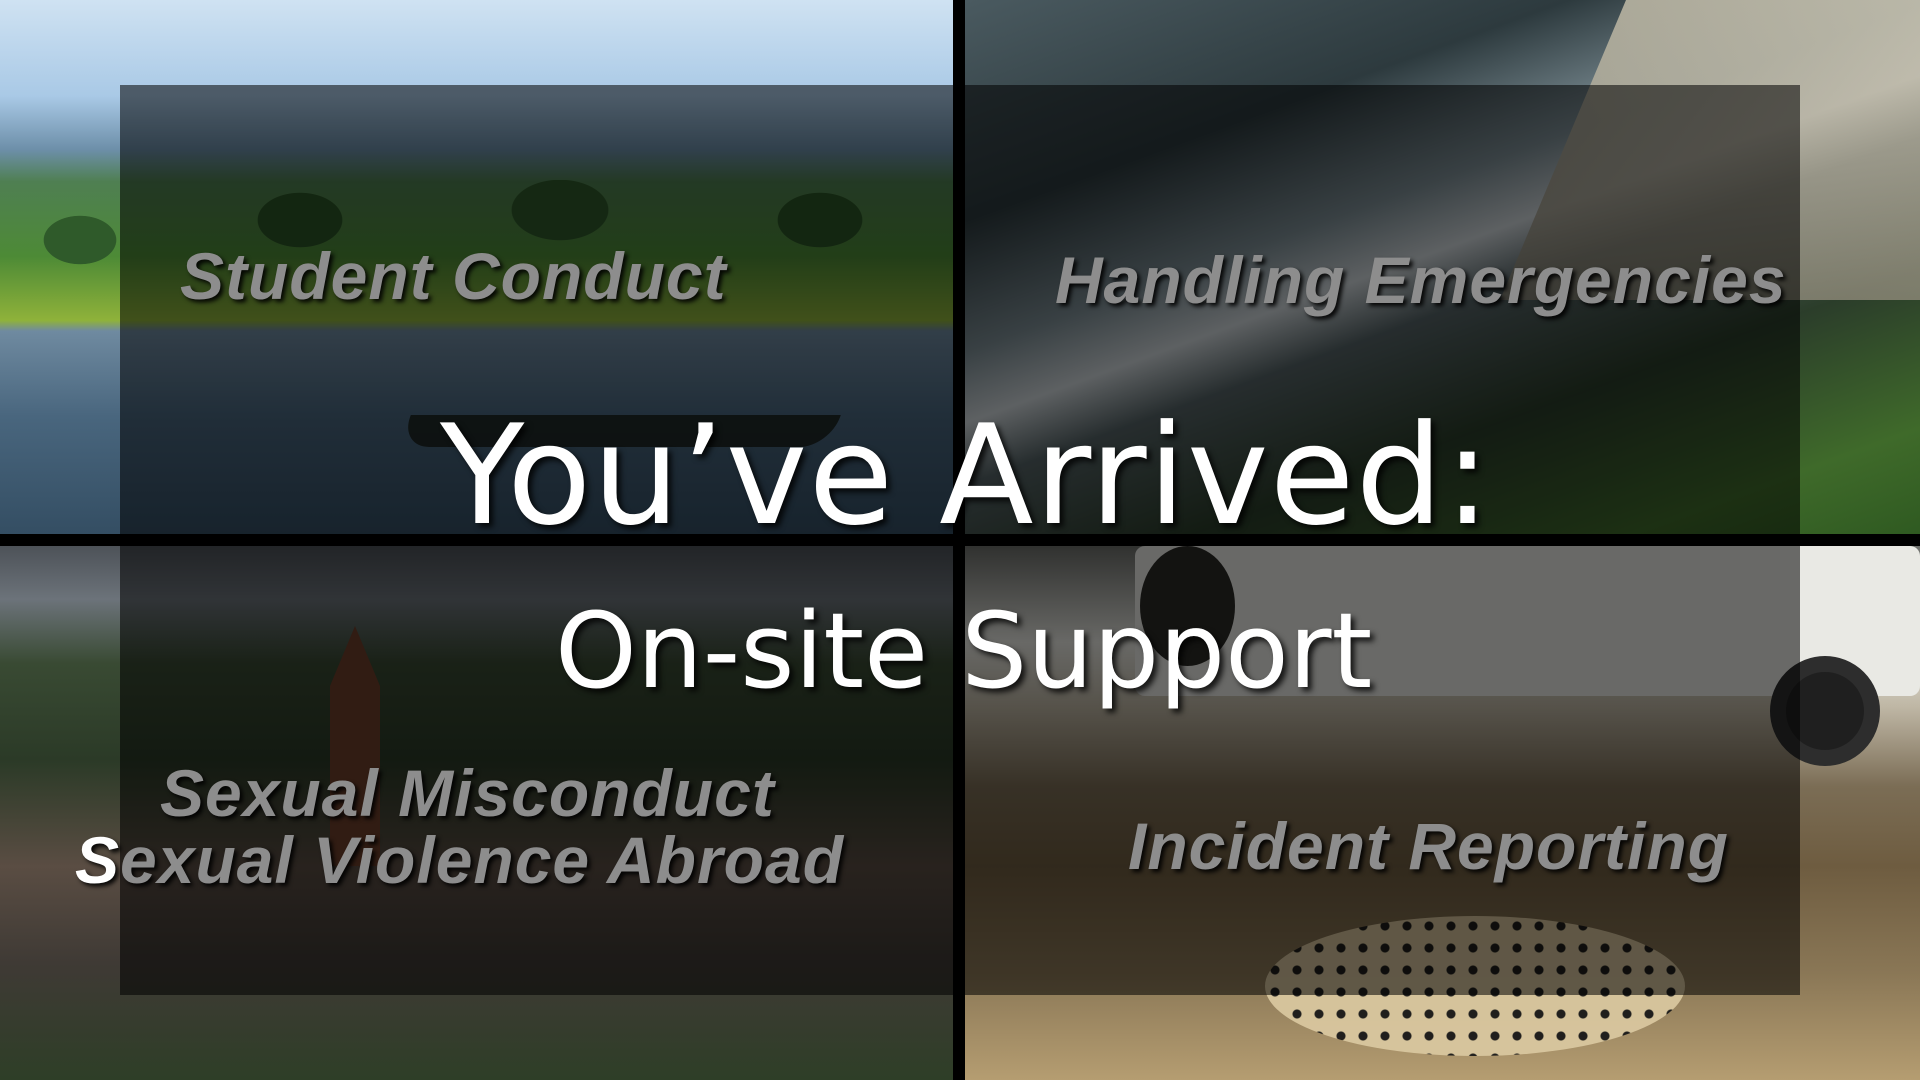  What do you see at coordinates (1428, 846) in the screenshot?
I see `label-incident-reporting: Incident Reporting` at bounding box center [1428, 846].